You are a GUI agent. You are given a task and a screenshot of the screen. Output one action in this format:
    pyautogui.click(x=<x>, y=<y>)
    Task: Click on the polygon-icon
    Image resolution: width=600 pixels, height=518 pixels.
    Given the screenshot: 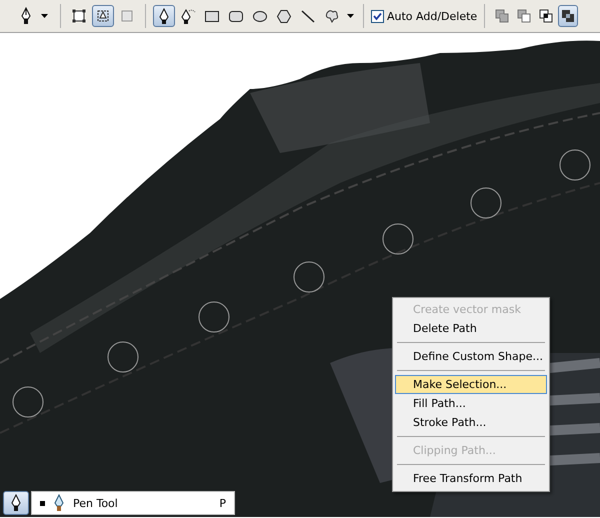 What is the action you would take?
    pyautogui.click(x=284, y=16)
    